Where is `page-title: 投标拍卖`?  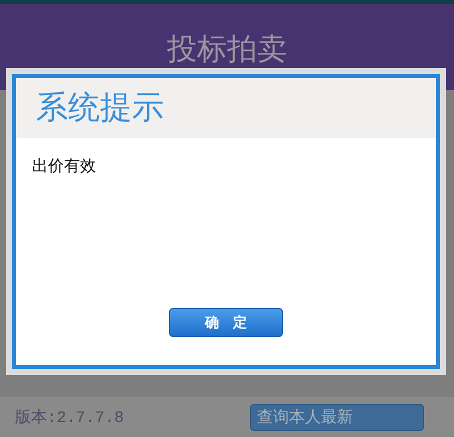 page-title: 投标拍卖 is located at coordinates (227, 49).